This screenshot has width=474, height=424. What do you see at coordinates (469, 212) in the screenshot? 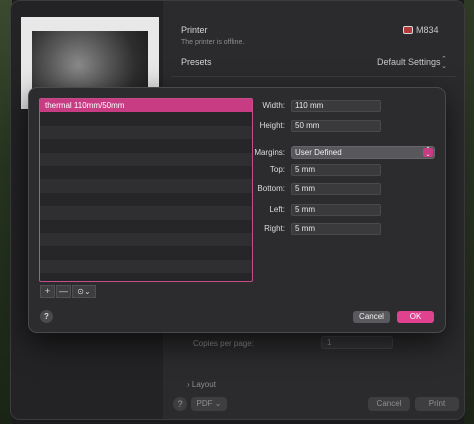
I see `desktop-background-right` at bounding box center [469, 212].